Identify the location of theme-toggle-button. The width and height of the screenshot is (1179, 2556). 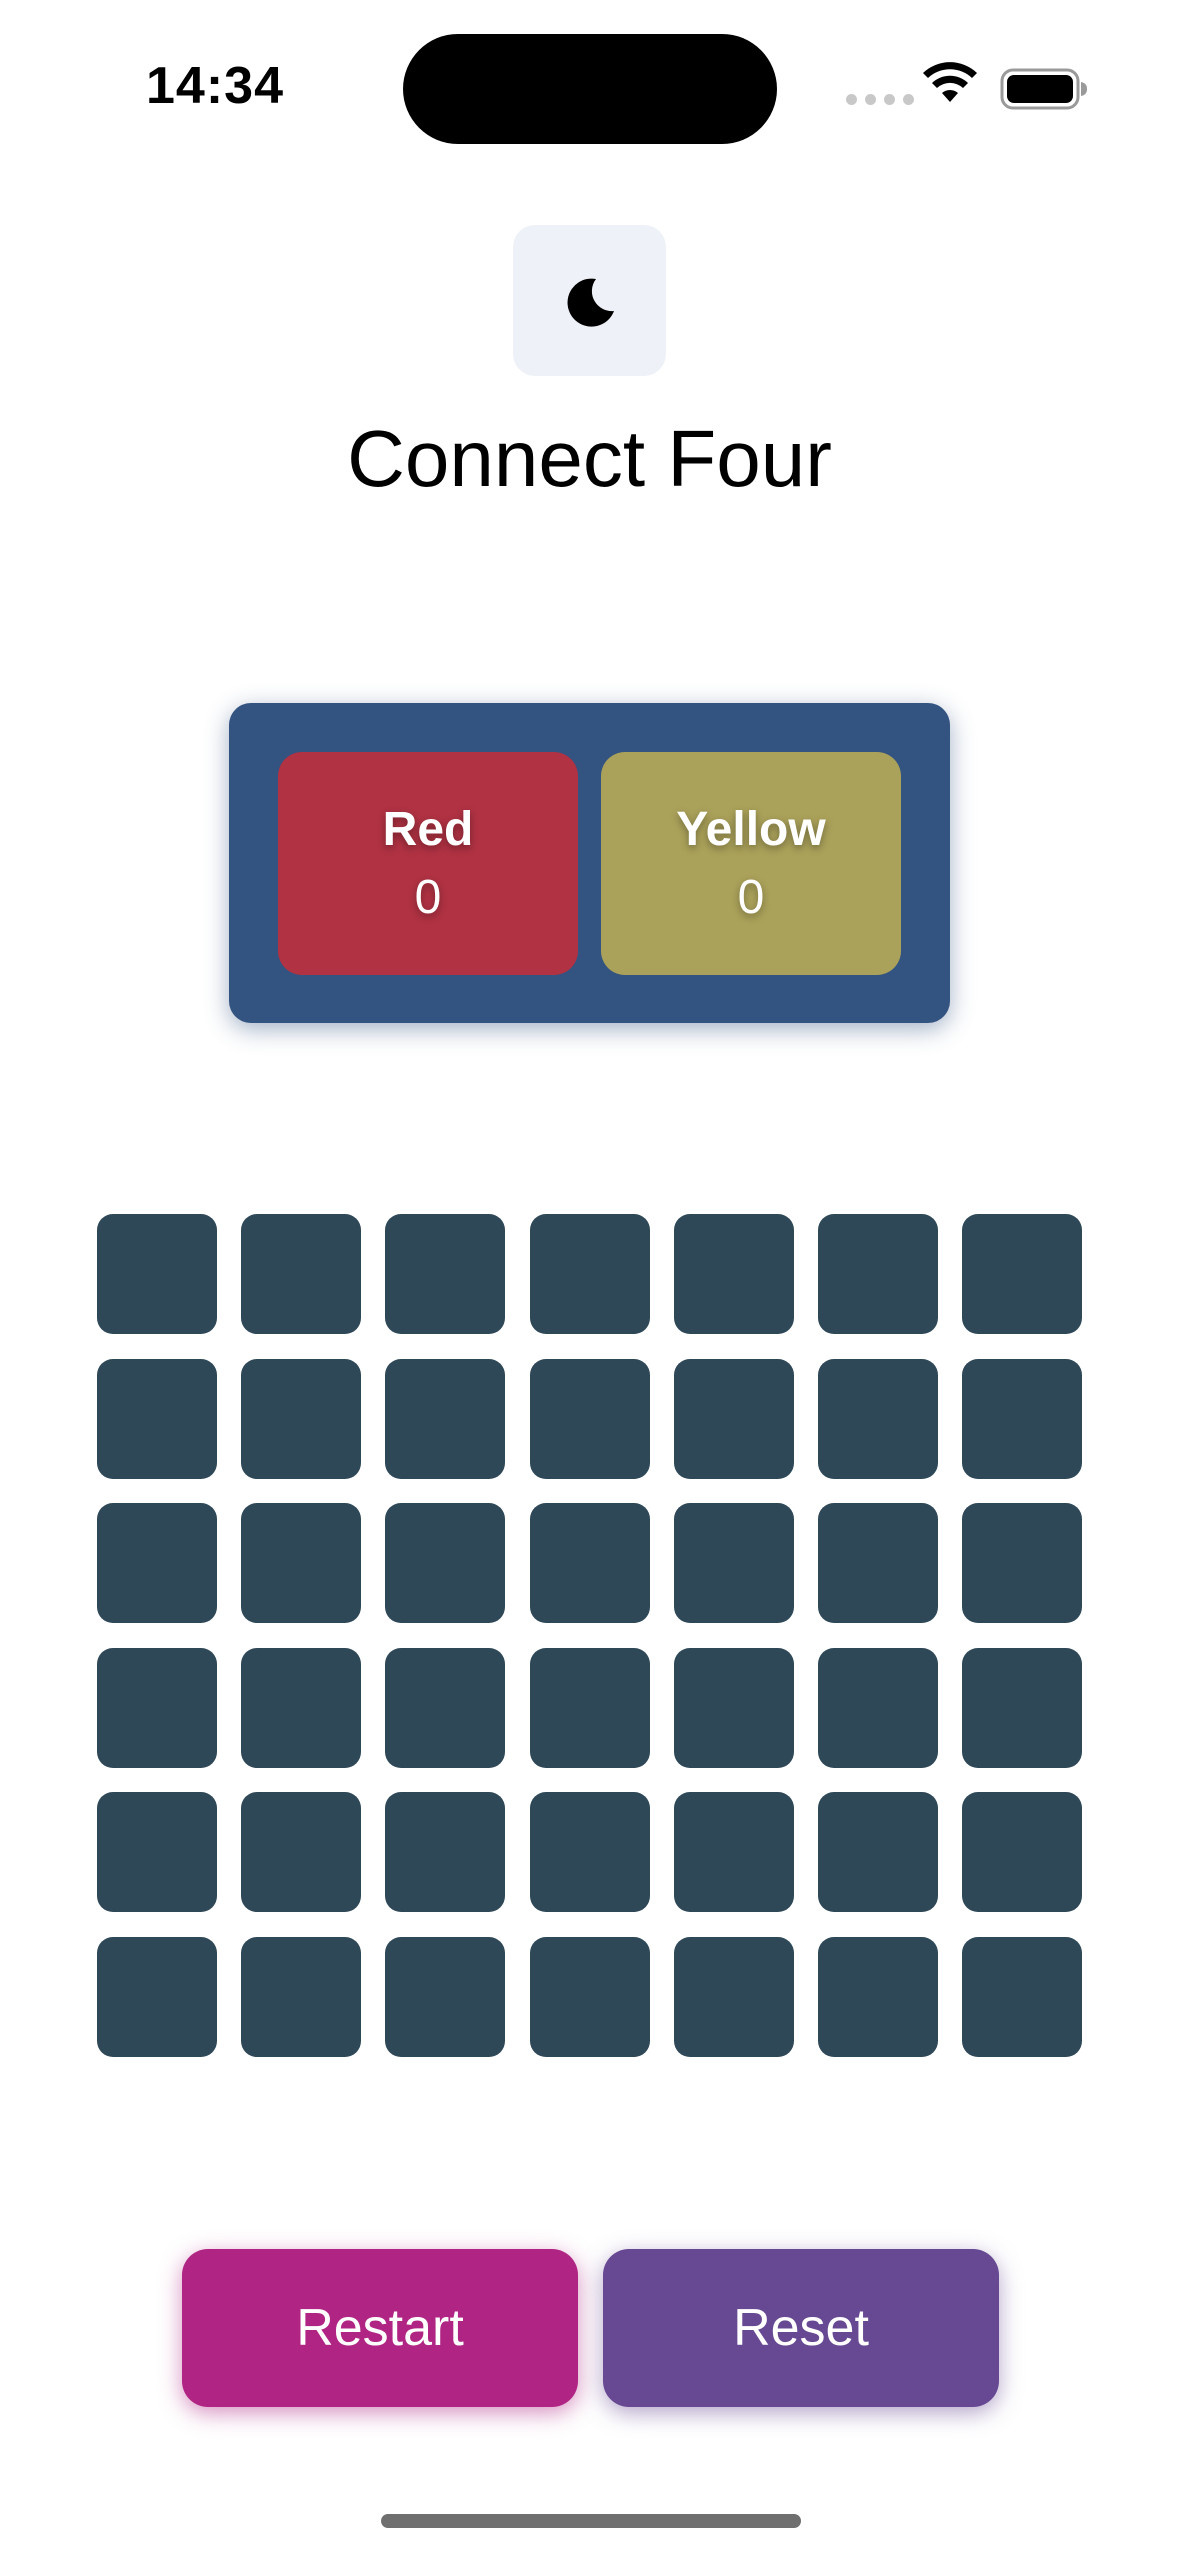
(589, 300).